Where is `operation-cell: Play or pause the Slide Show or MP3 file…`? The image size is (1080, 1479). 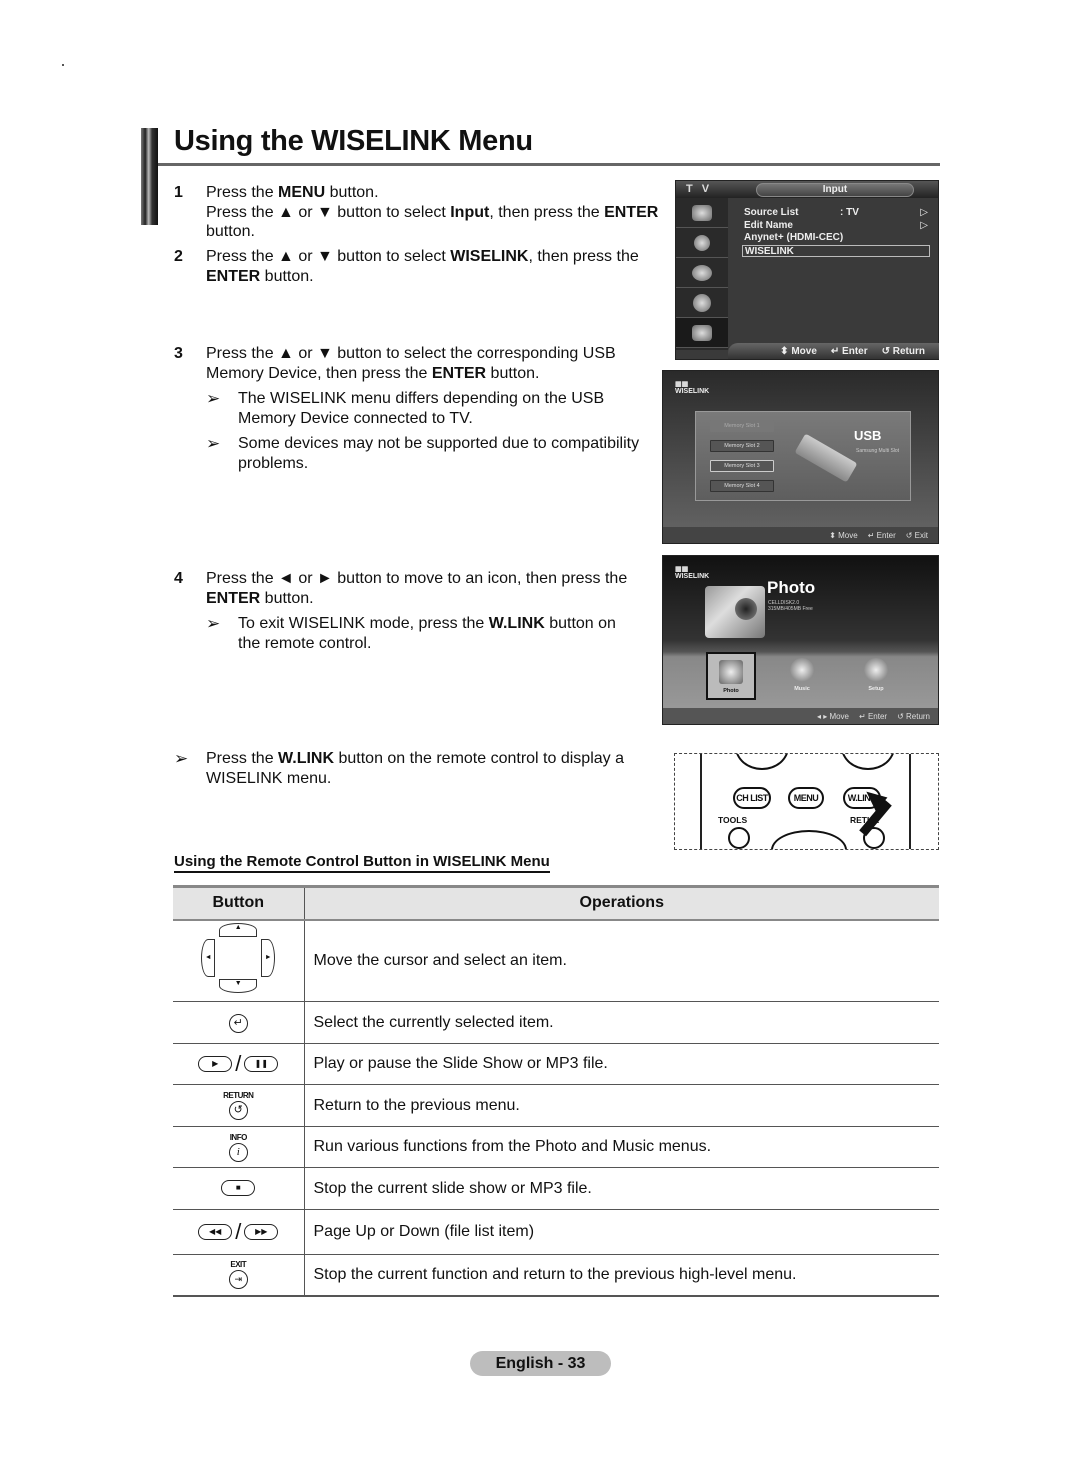 operation-cell: Play or pause the Slide Show or MP3 file… is located at coordinates (621, 1064).